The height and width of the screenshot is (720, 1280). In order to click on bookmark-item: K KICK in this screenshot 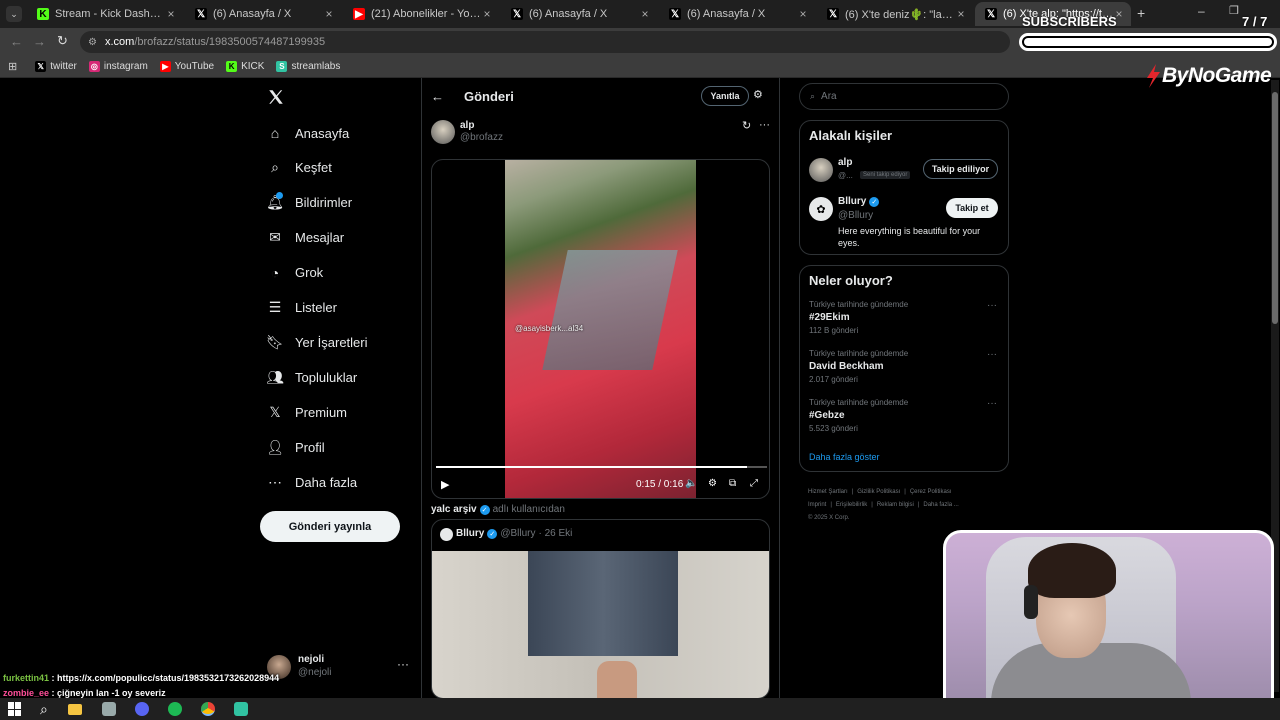, I will do `click(245, 66)`.